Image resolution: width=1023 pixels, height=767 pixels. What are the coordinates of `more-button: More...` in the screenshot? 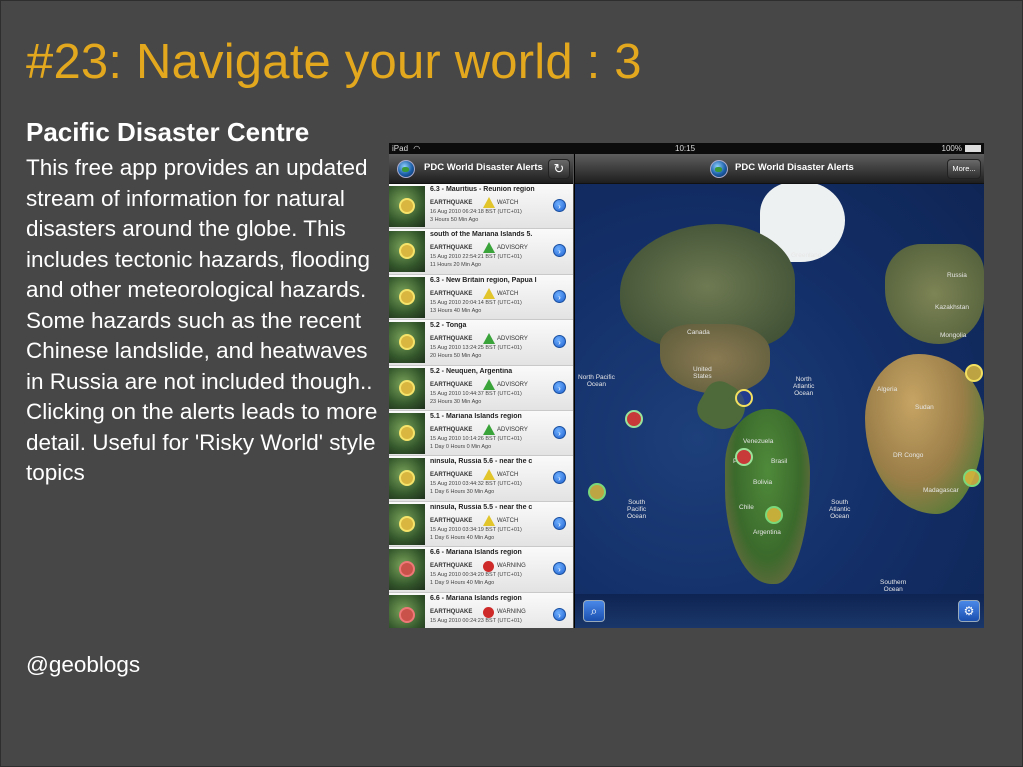 It's located at (964, 169).